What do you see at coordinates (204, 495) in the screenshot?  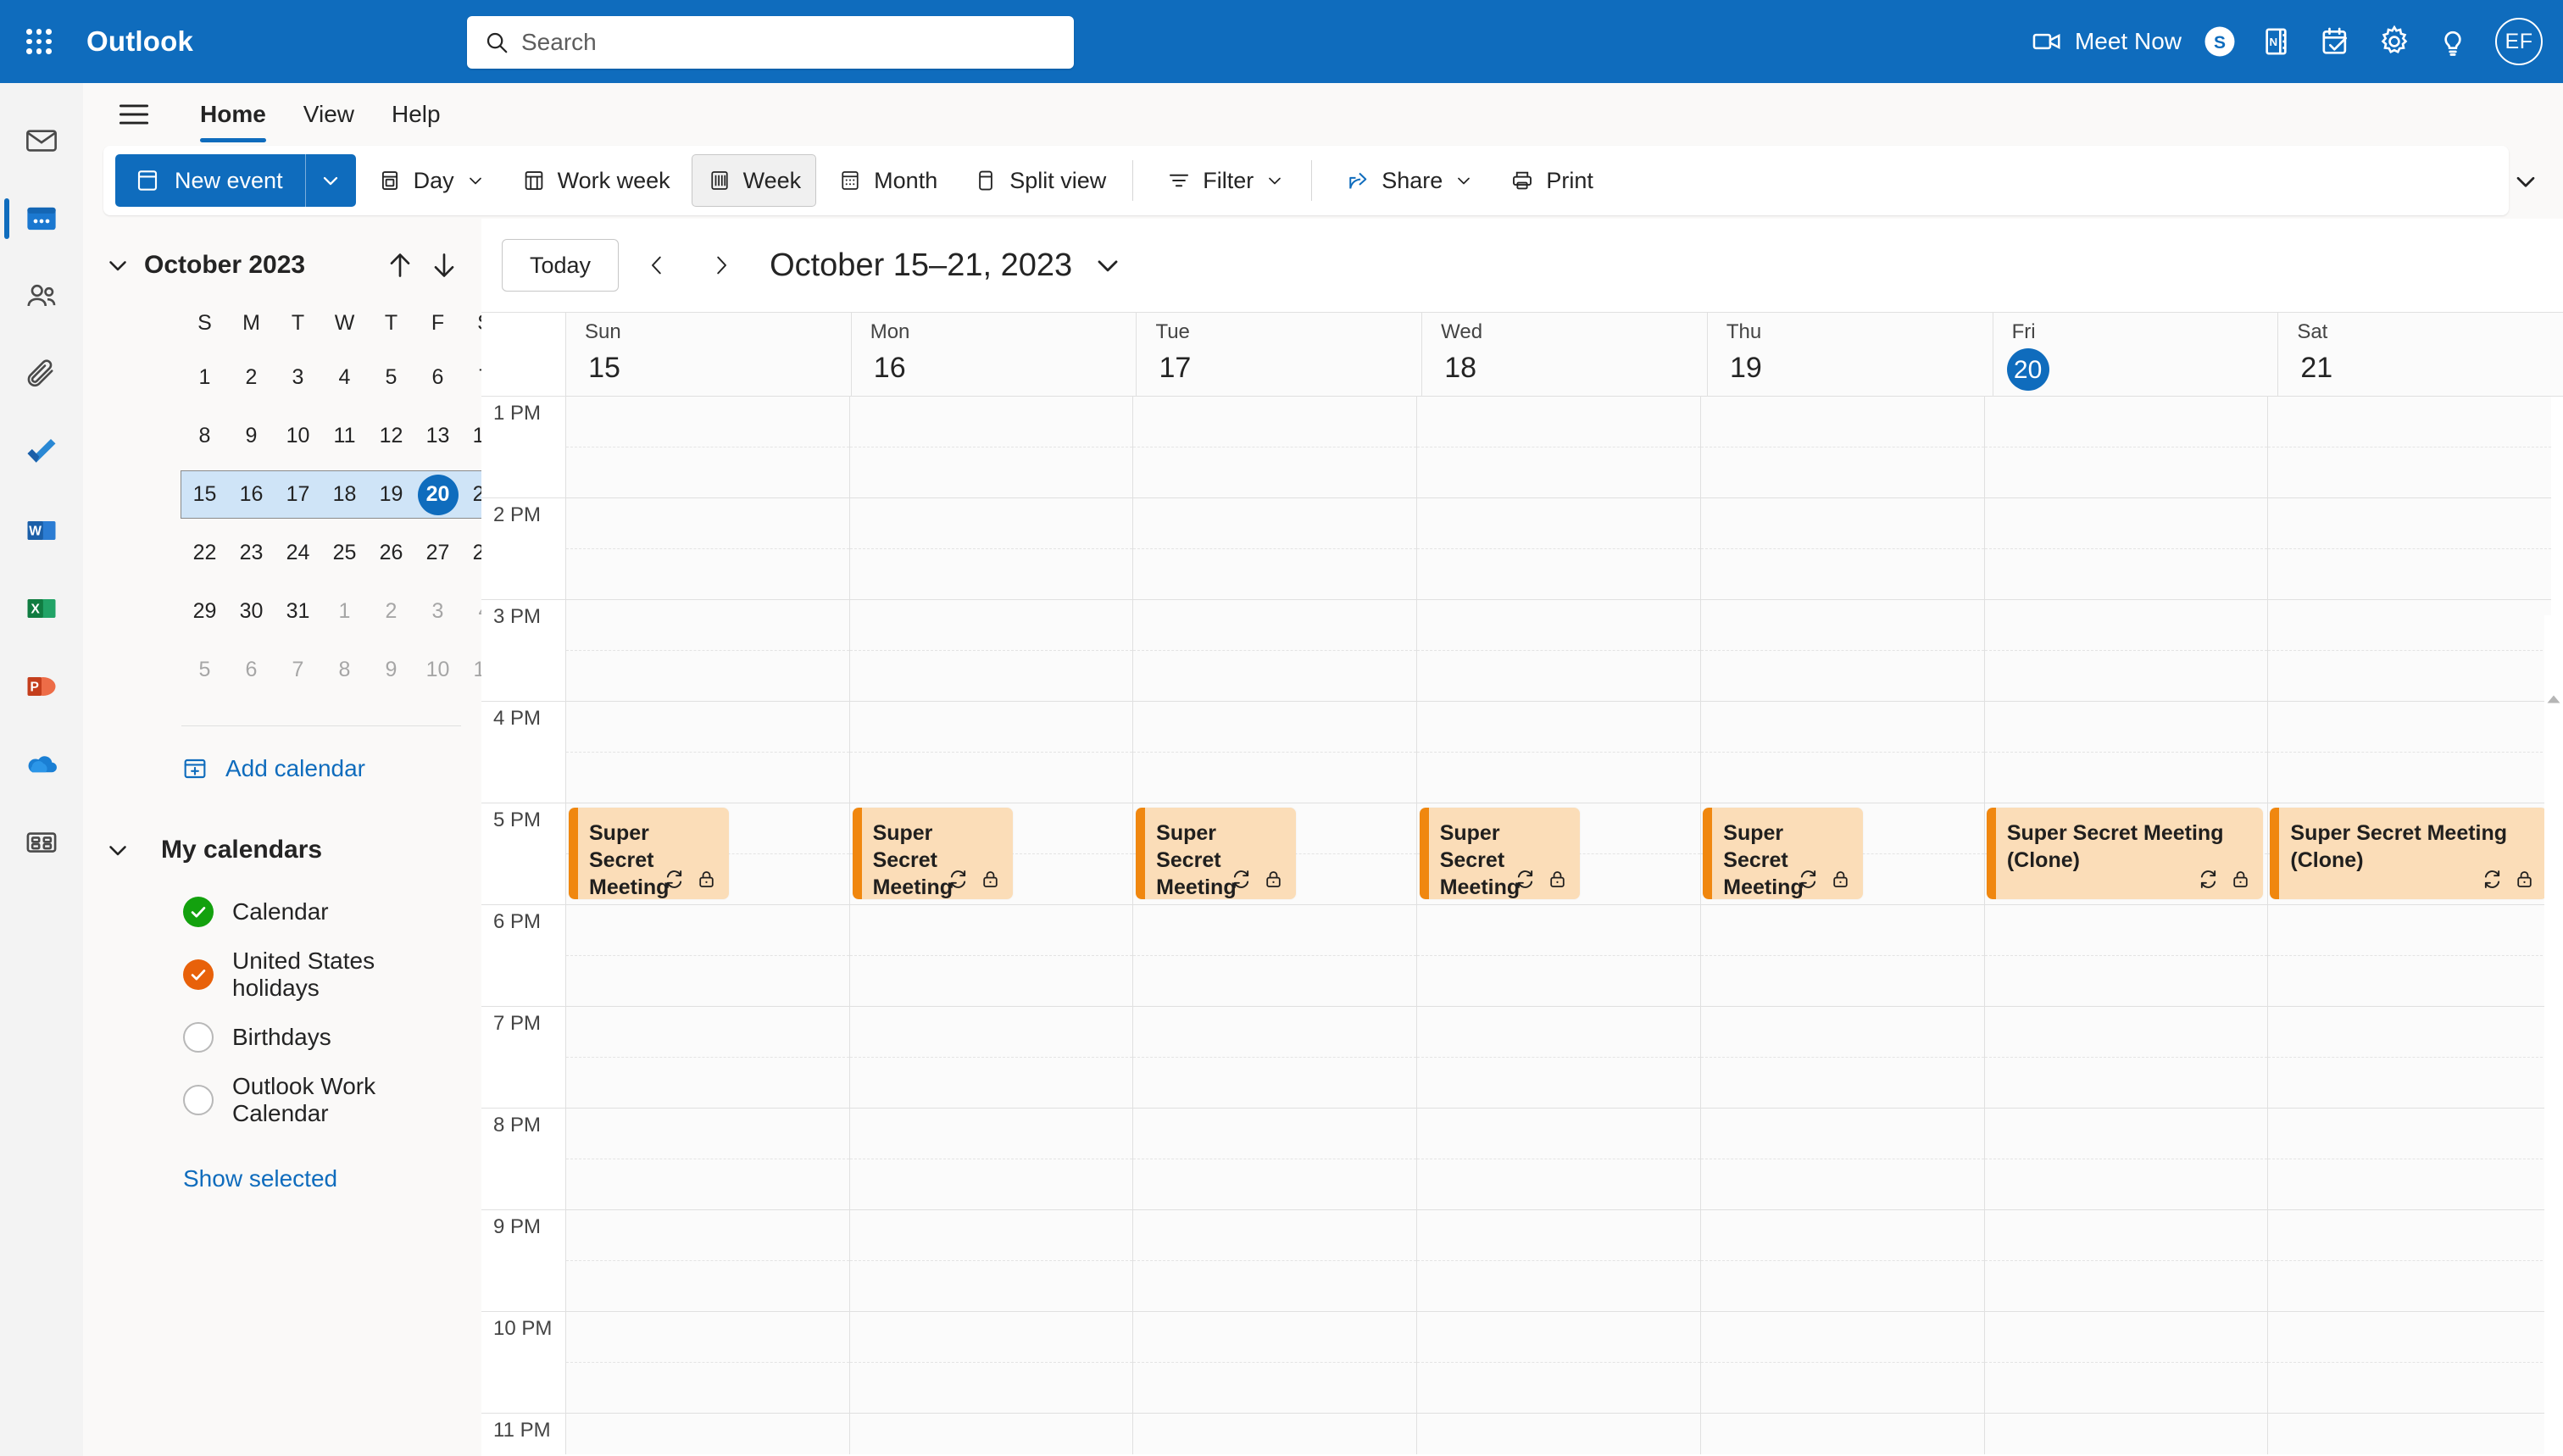 I see `mini-calendar-day-15: 15` at bounding box center [204, 495].